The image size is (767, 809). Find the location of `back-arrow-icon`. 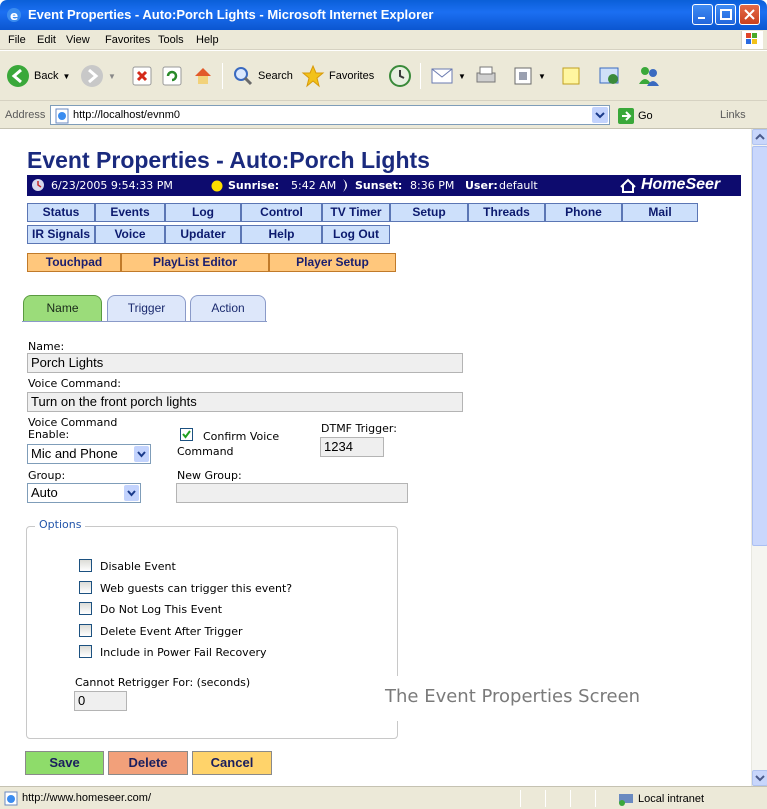

back-arrow-icon is located at coordinates (18, 76).